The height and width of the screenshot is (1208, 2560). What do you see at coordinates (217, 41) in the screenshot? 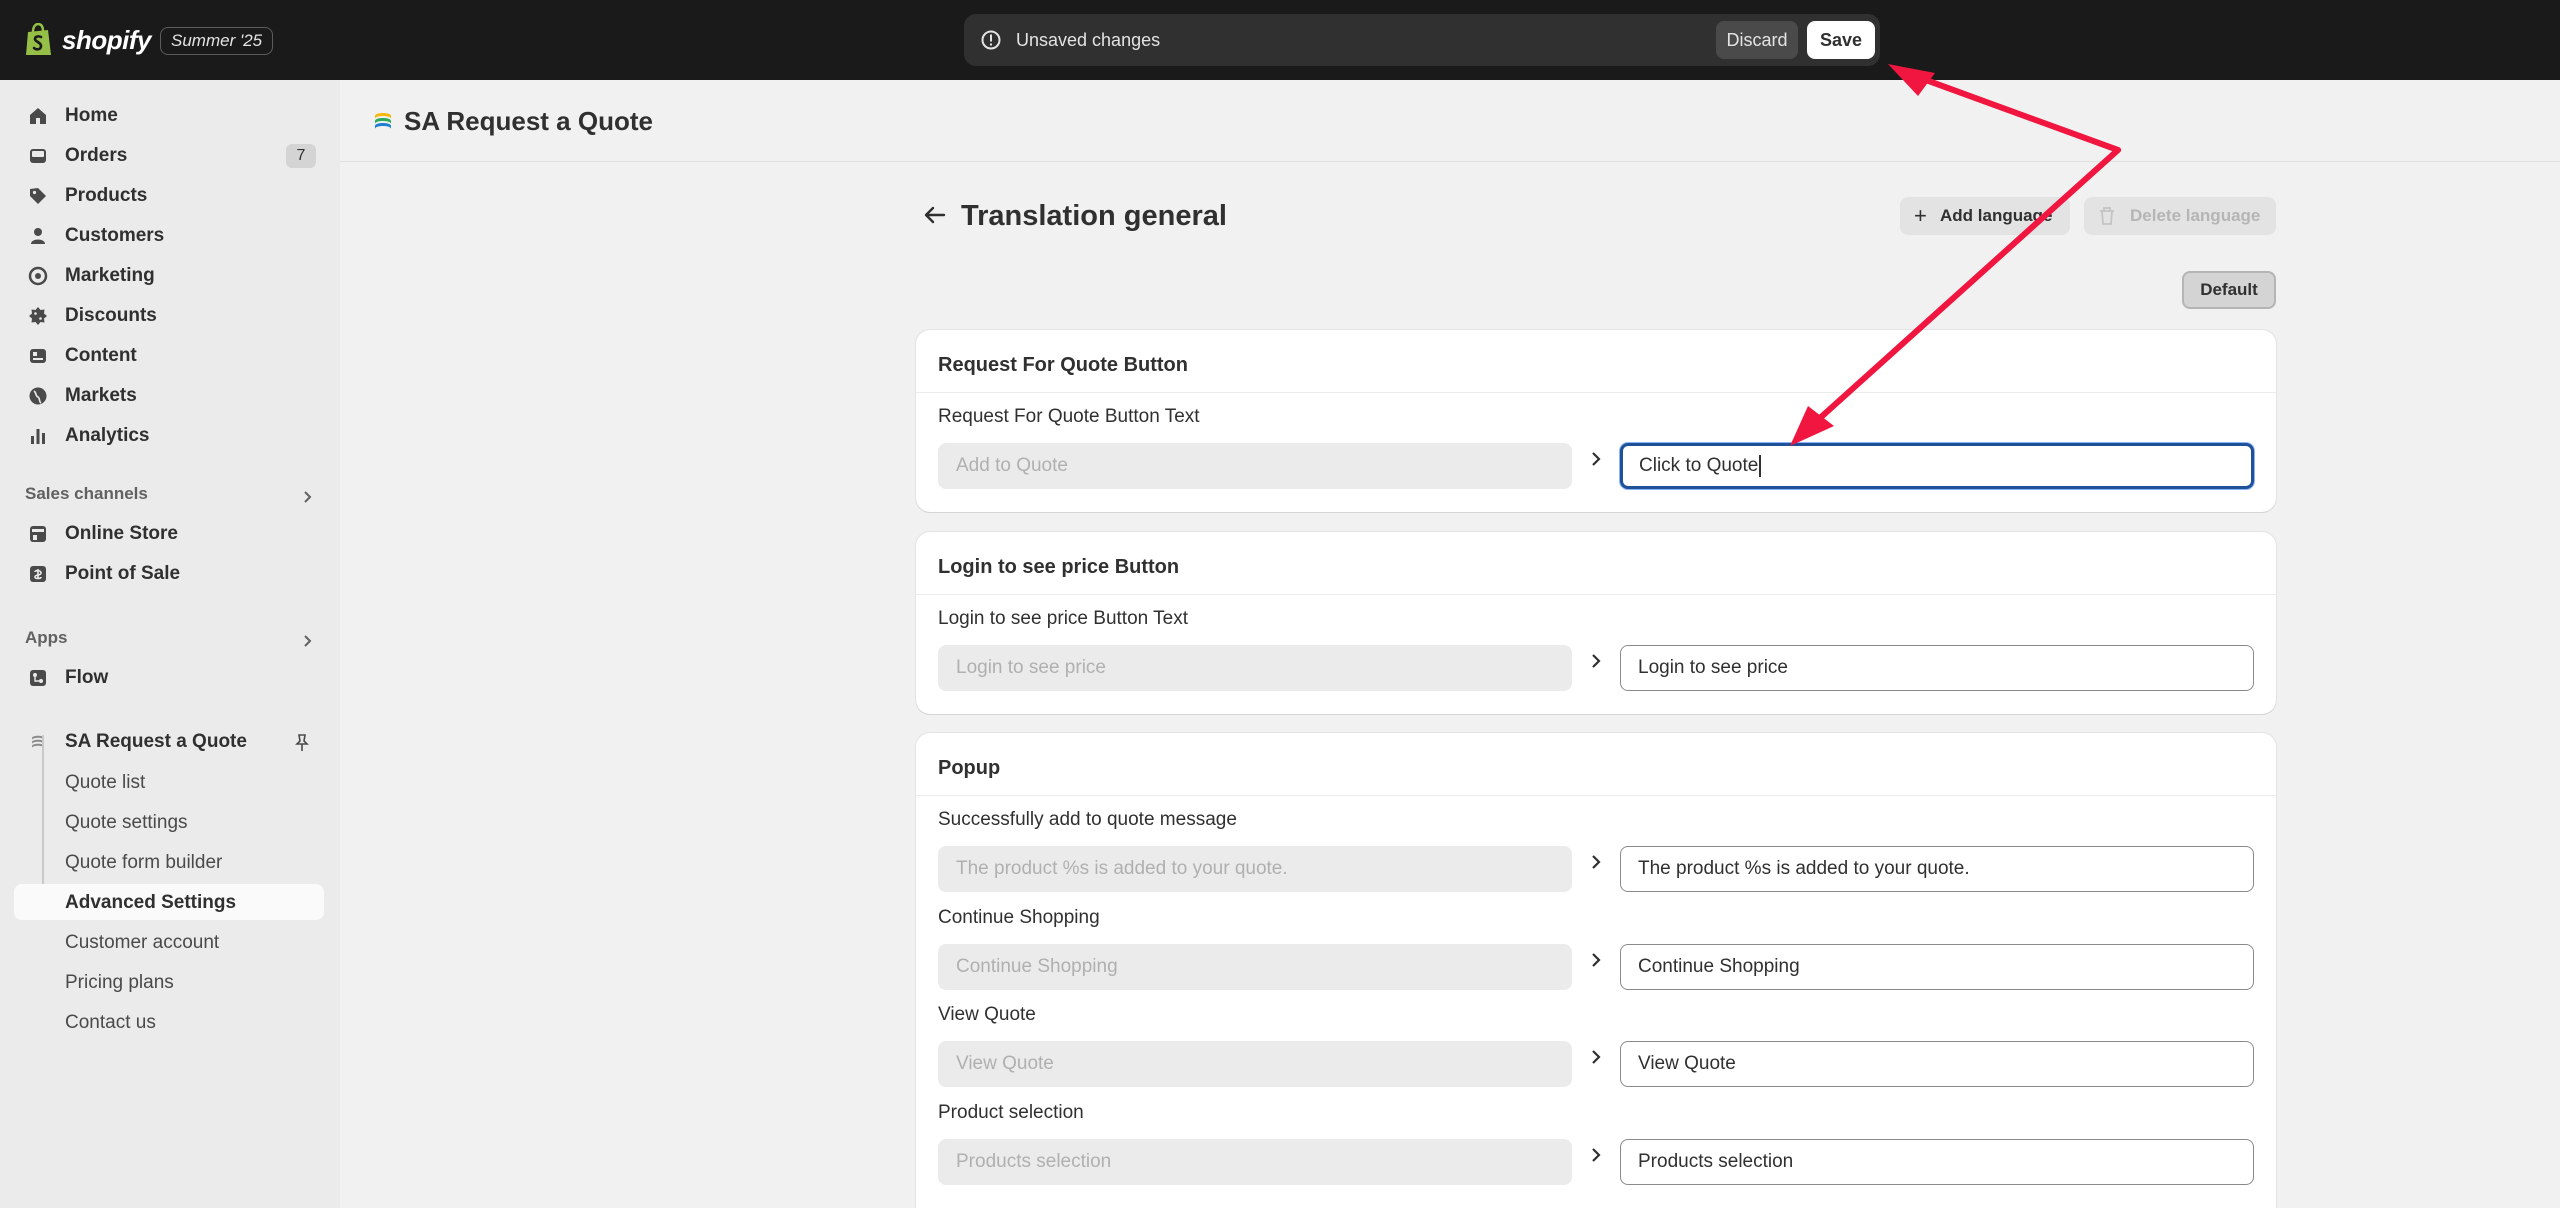
I see `edition-badge: Summer '25` at bounding box center [217, 41].